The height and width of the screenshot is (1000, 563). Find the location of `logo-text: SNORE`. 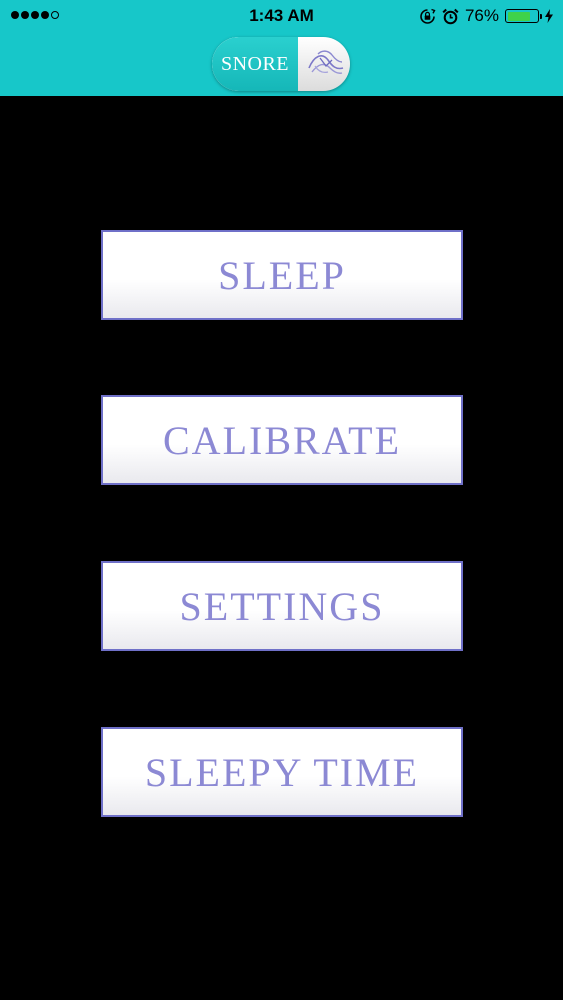

logo-text: SNORE is located at coordinates (255, 64).